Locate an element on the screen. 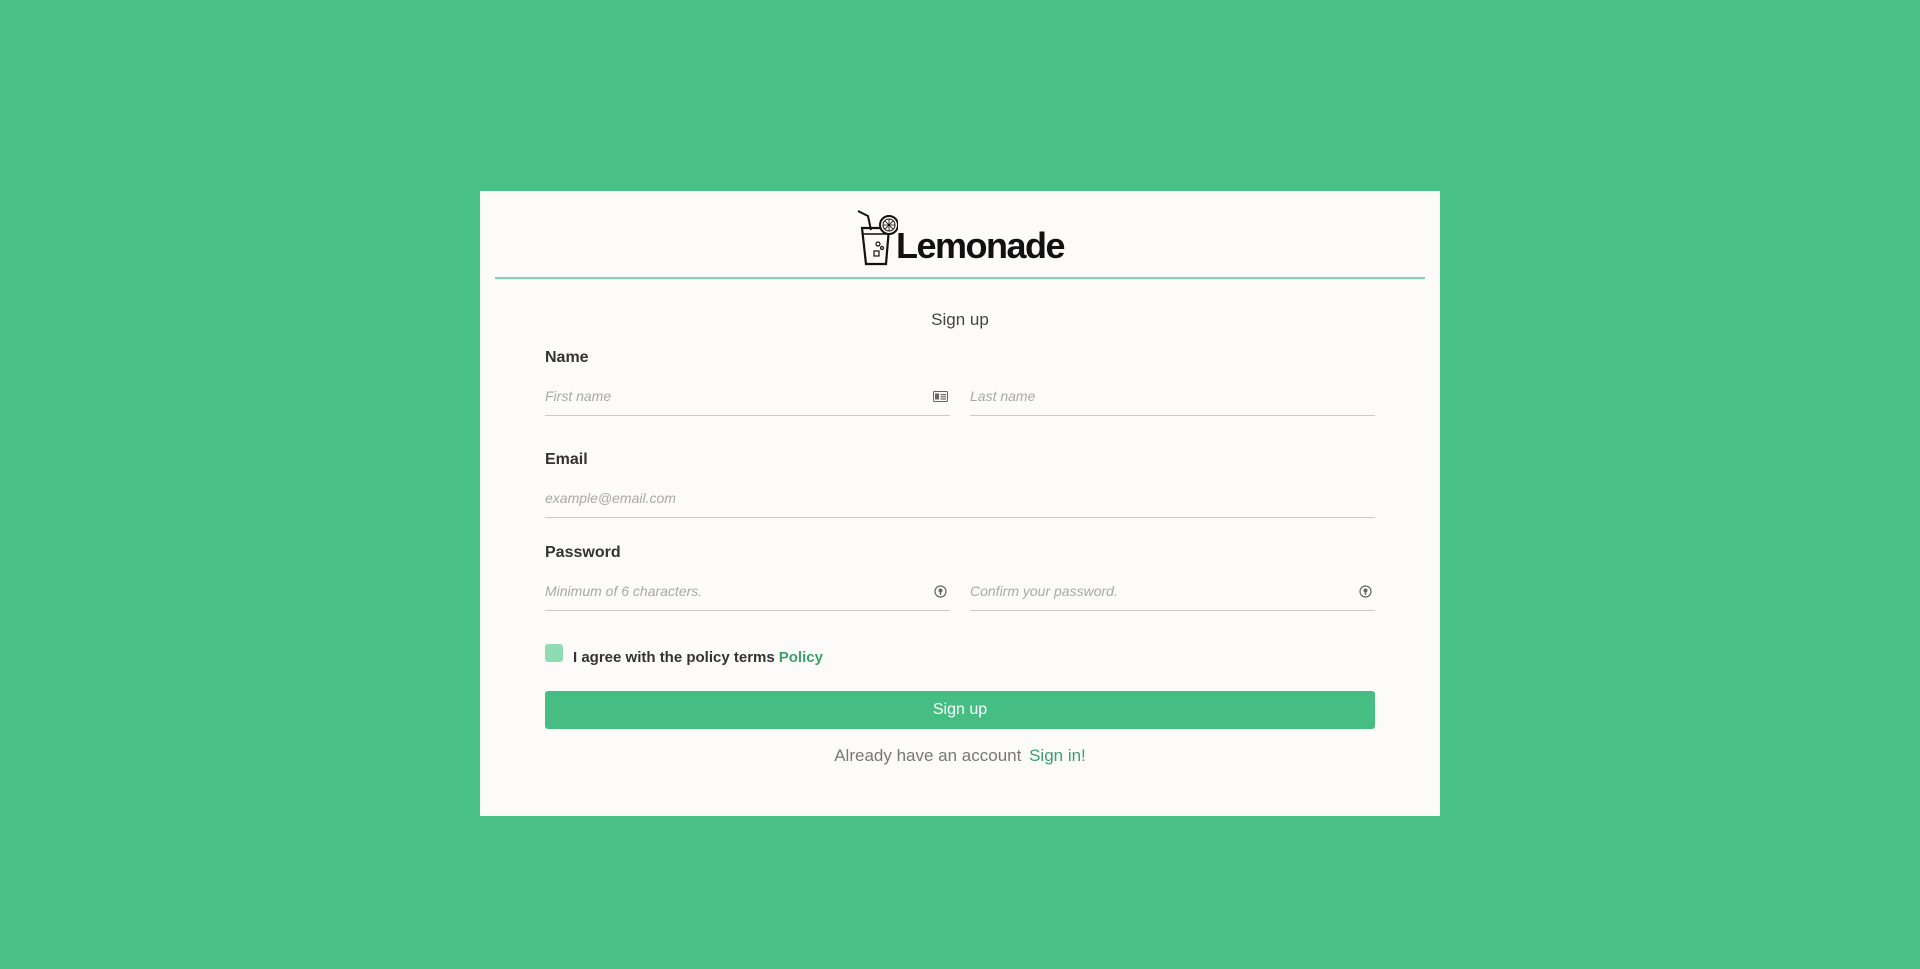 This screenshot has height=969, width=1920. email-row is located at coordinates (960, 493).